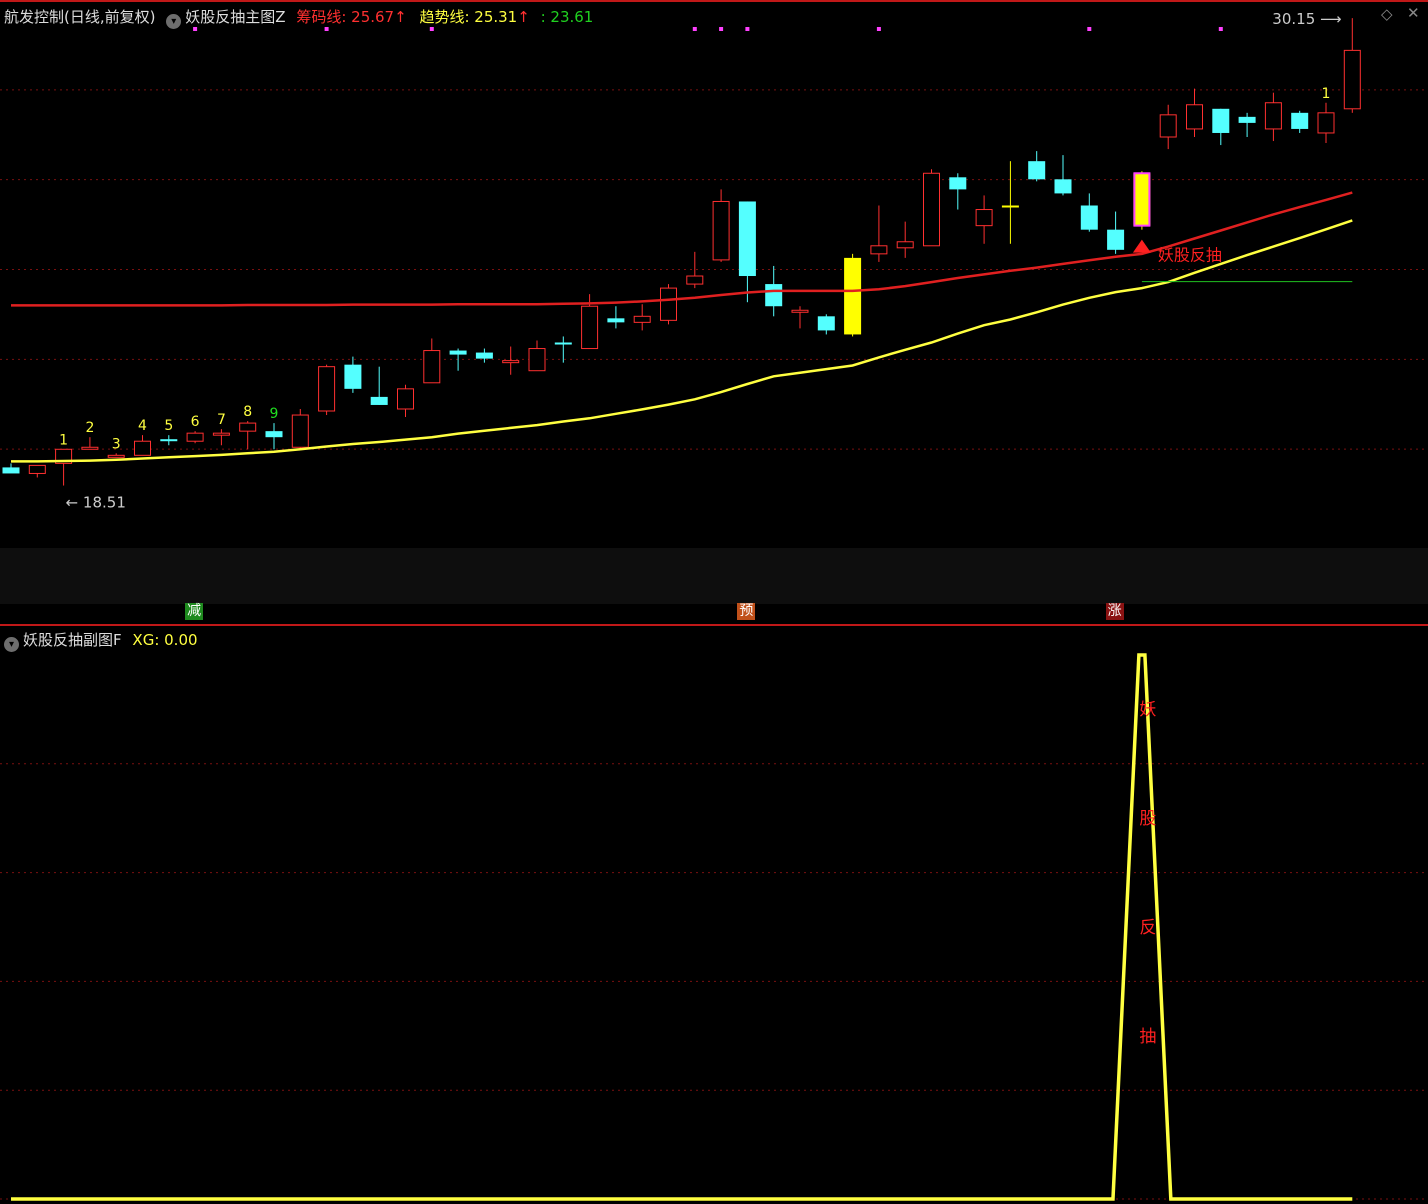 The image size is (1428, 1204). What do you see at coordinates (1387, 14) in the screenshot?
I see `diamond-icon: ◇` at bounding box center [1387, 14].